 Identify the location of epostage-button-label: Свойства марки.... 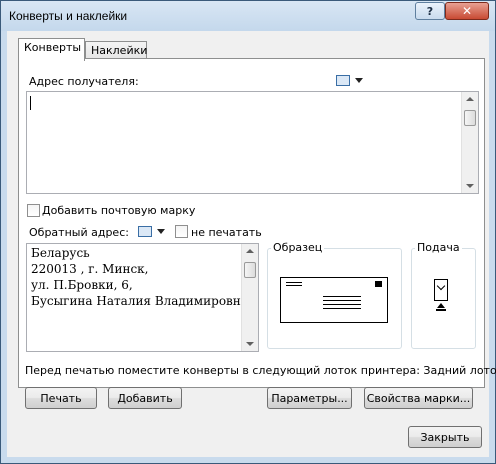
(418, 398).